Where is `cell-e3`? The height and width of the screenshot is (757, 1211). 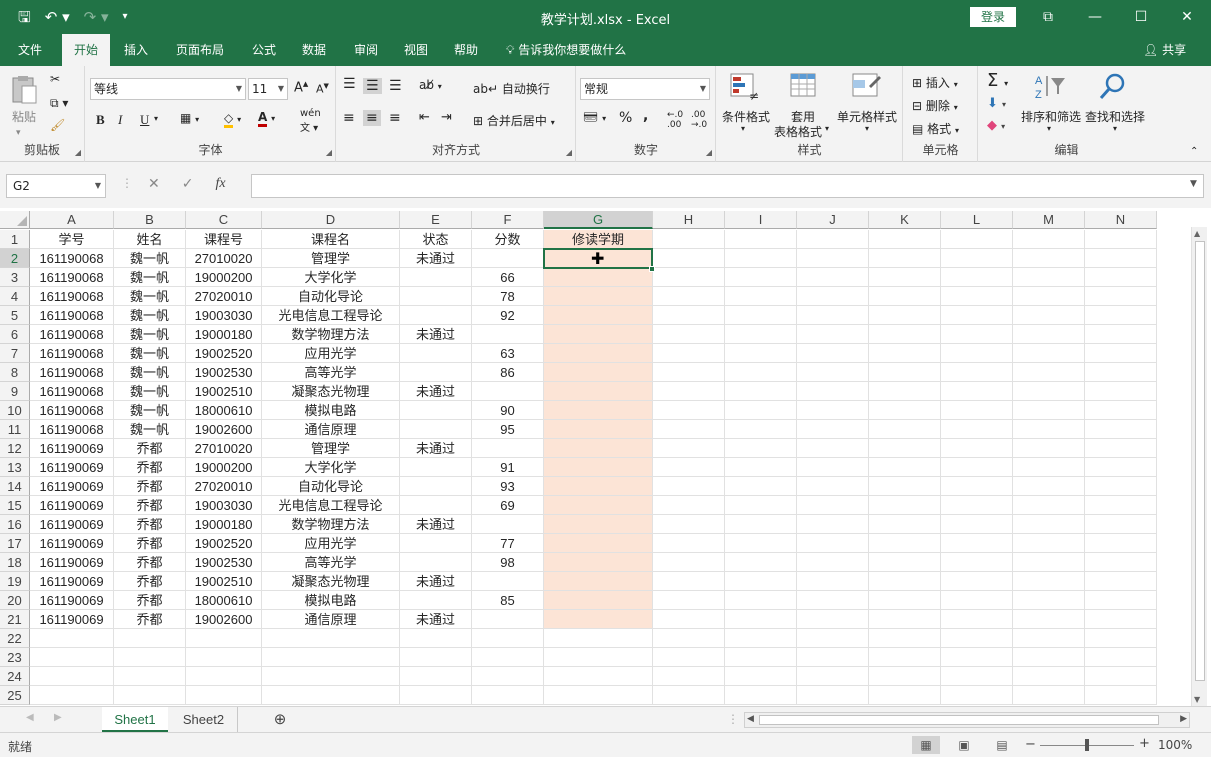 cell-e3 is located at coordinates (436, 277).